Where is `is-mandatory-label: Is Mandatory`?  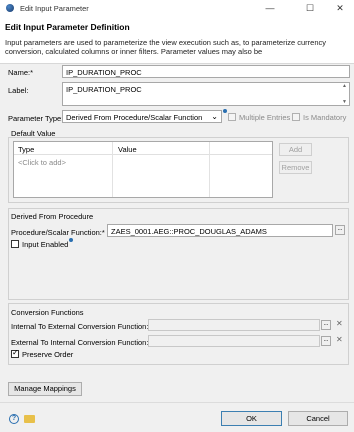 is-mandatory-label: Is Mandatory is located at coordinates (325, 117).